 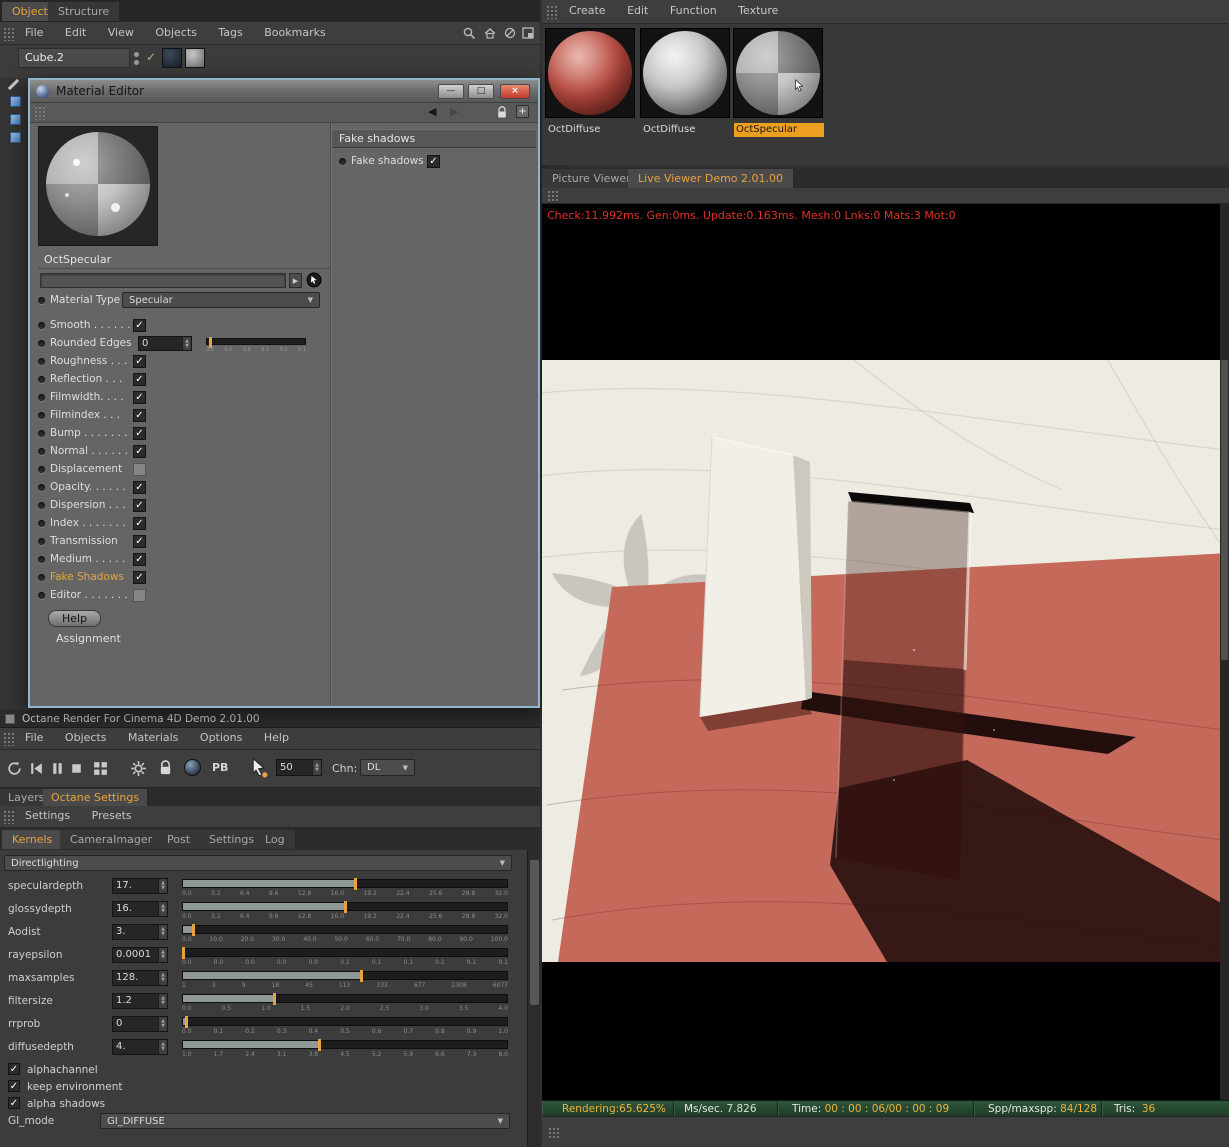 What do you see at coordinates (163, 280) in the screenshot?
I see `material-name-input` at bounding box center [163, 280].